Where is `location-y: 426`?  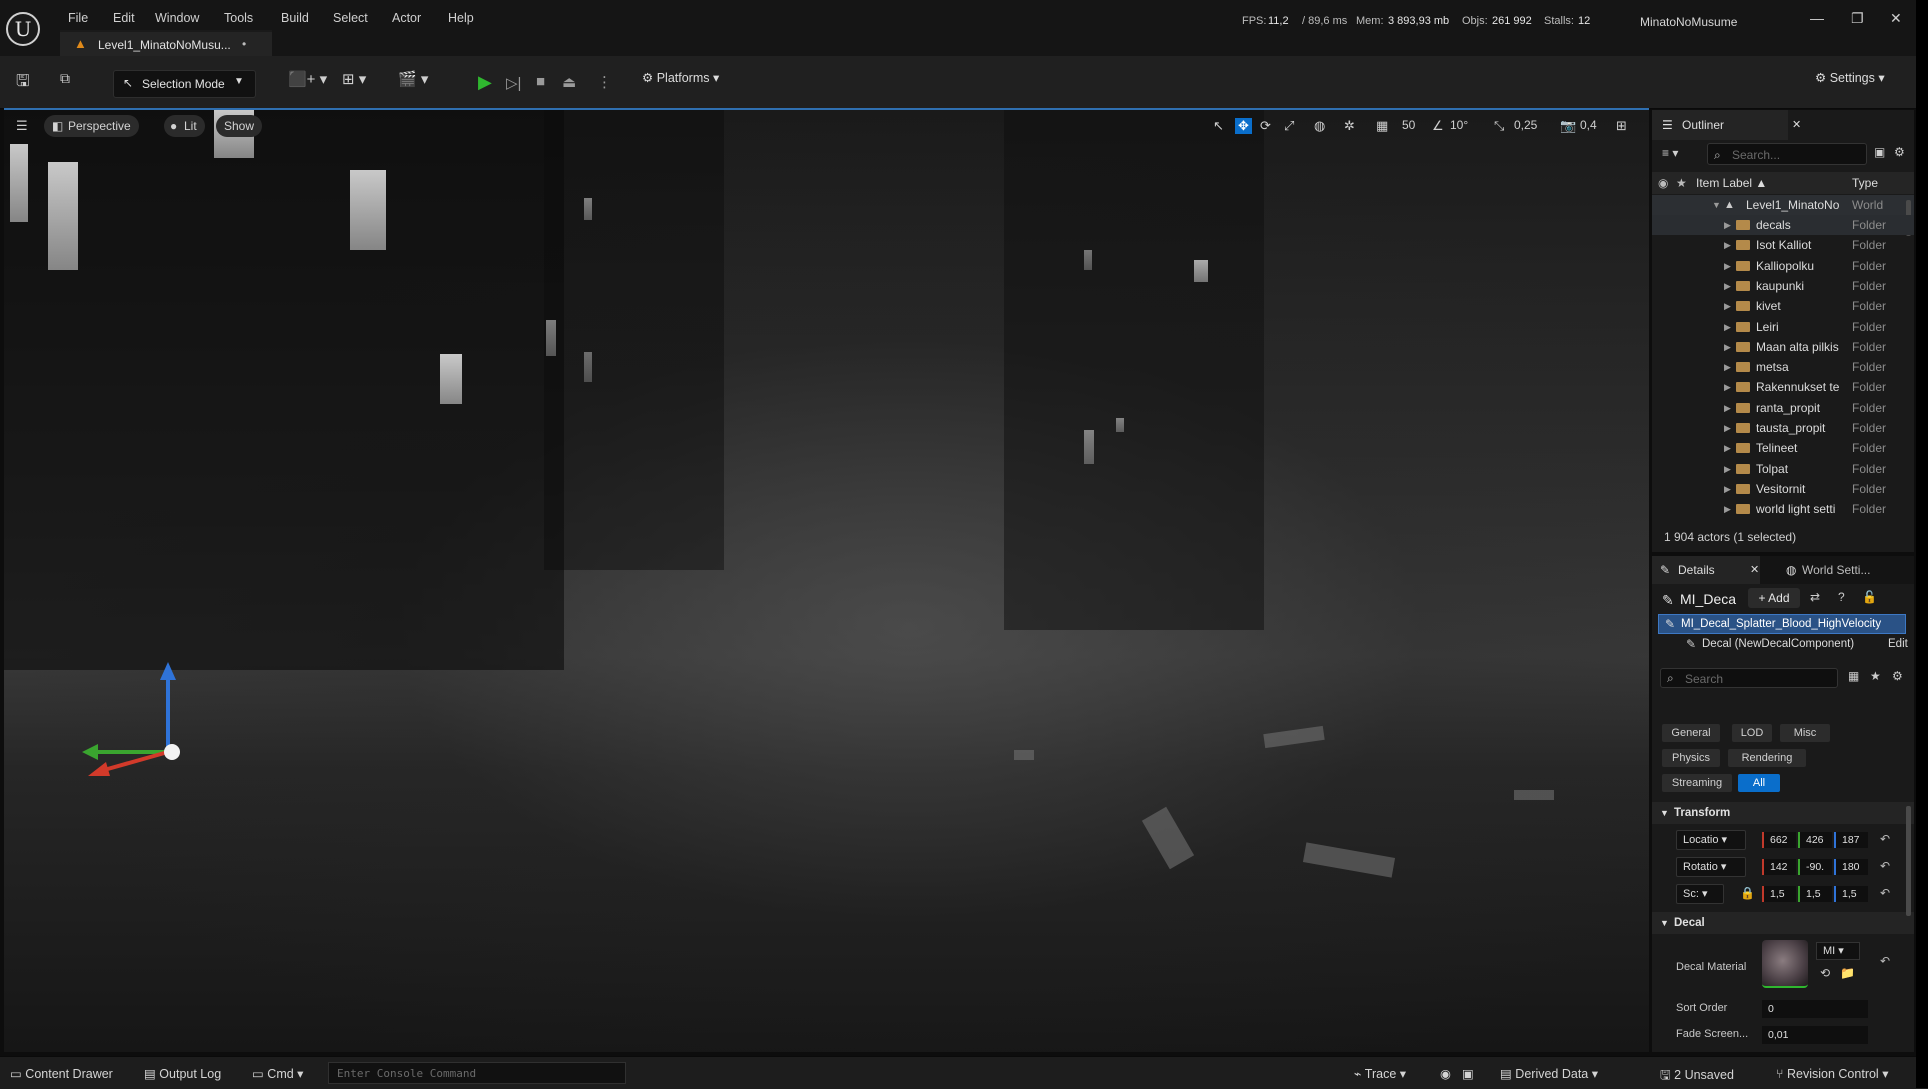 location-y: 426 is located at coordinates (1815, 840).